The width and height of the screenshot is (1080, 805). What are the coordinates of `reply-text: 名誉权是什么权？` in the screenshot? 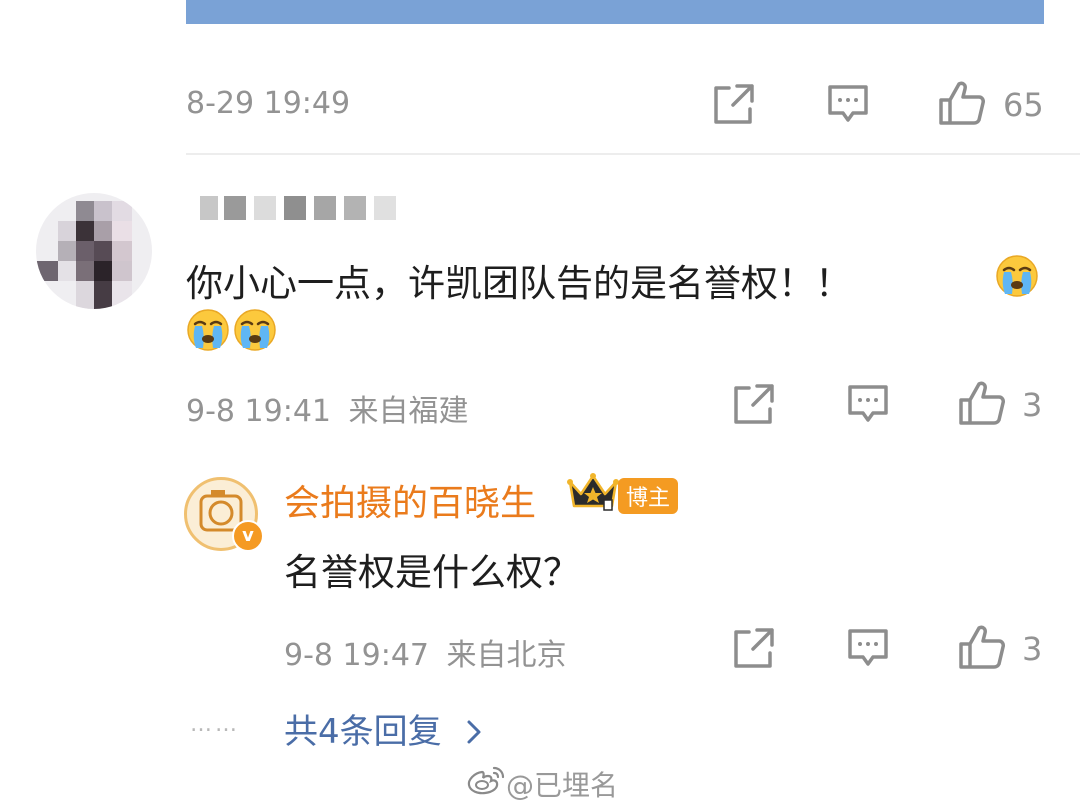 It's located at (432, 572).